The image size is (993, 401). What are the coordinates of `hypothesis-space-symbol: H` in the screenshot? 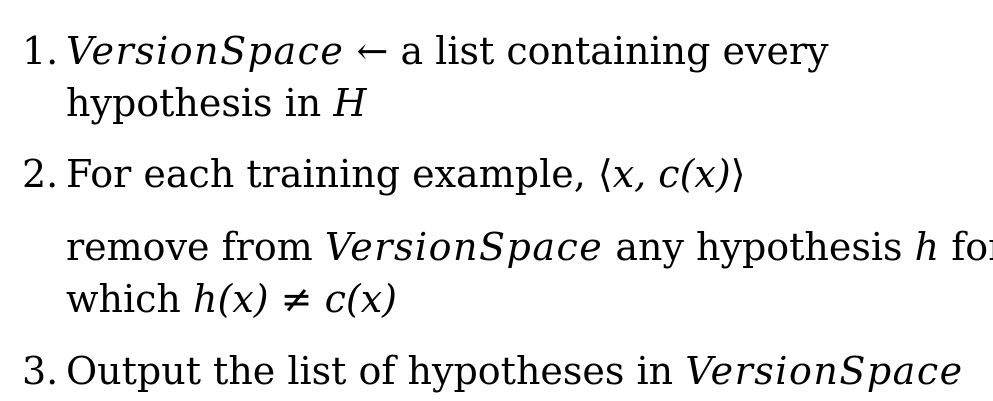 It's located at (350, 103).